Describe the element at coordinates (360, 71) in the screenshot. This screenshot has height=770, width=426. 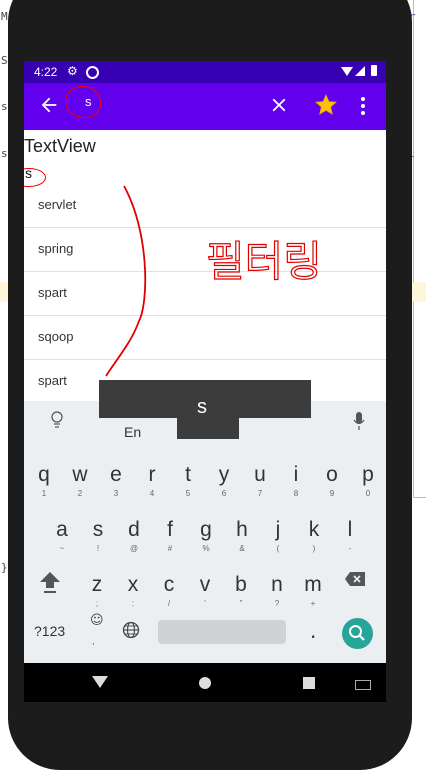
I see `cell-signal-icon` at that location.